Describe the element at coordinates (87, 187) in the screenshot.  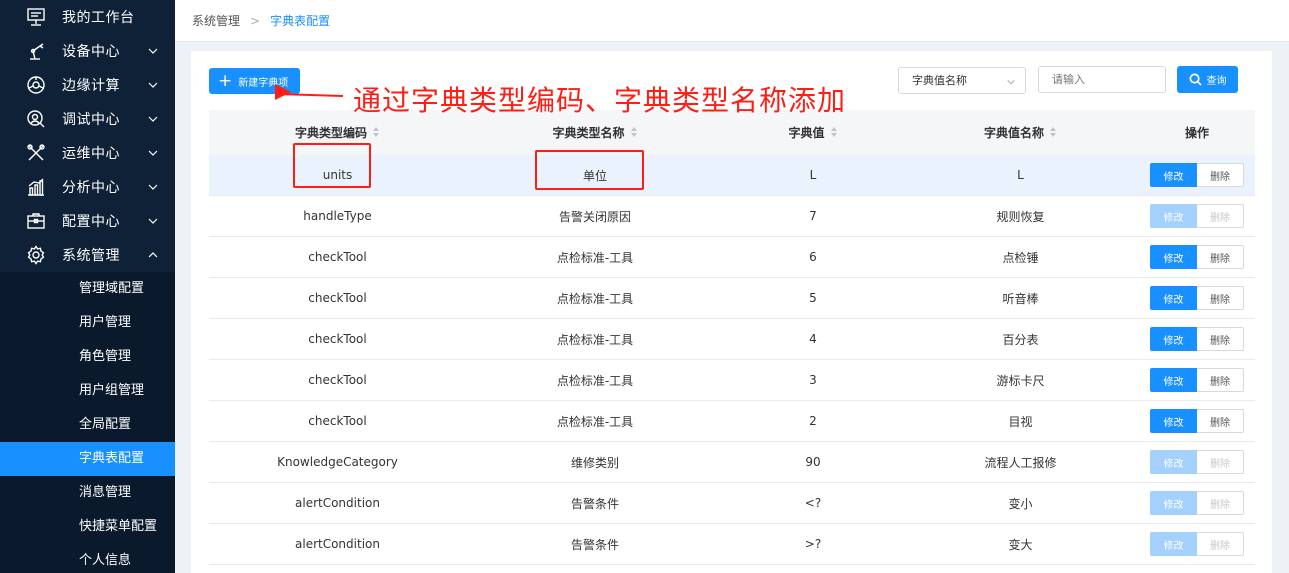
I see `nav-item-analysis: 分析中心` at that location.